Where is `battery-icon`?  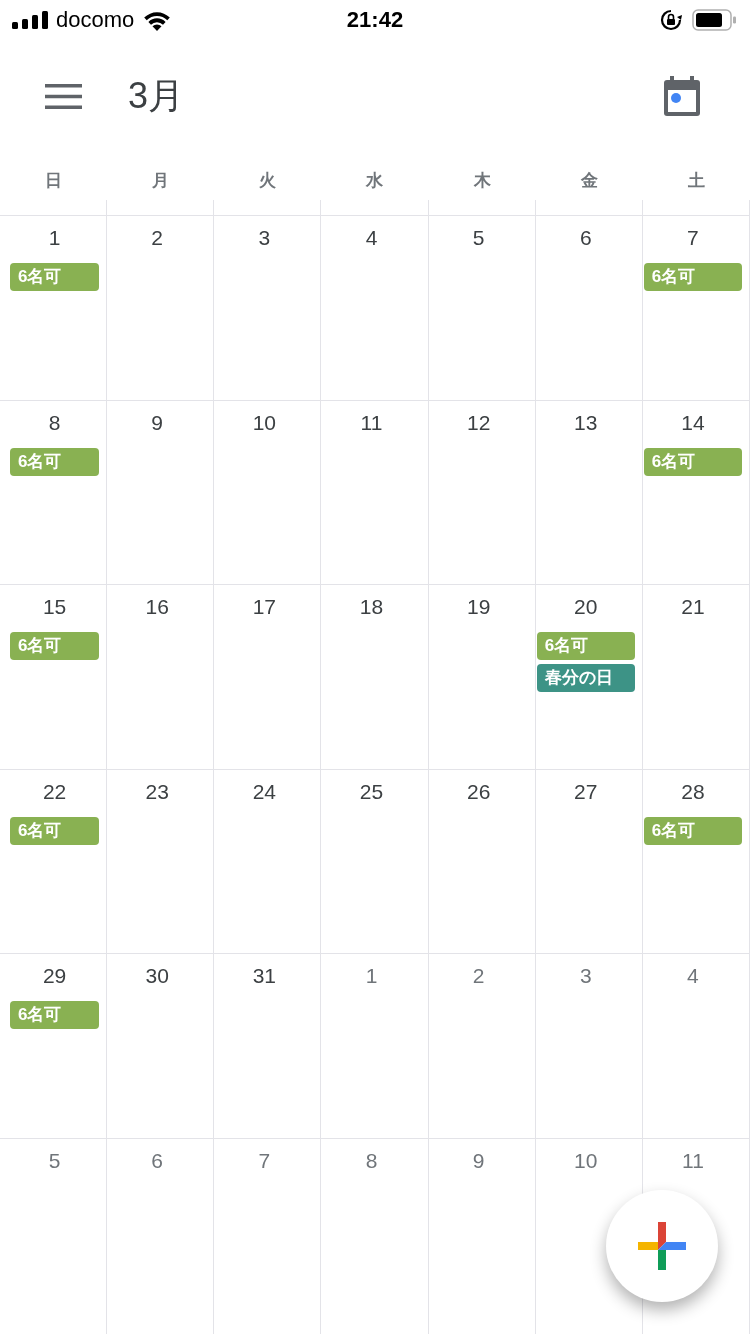
battery-icon is located at coordinates (714, 20).